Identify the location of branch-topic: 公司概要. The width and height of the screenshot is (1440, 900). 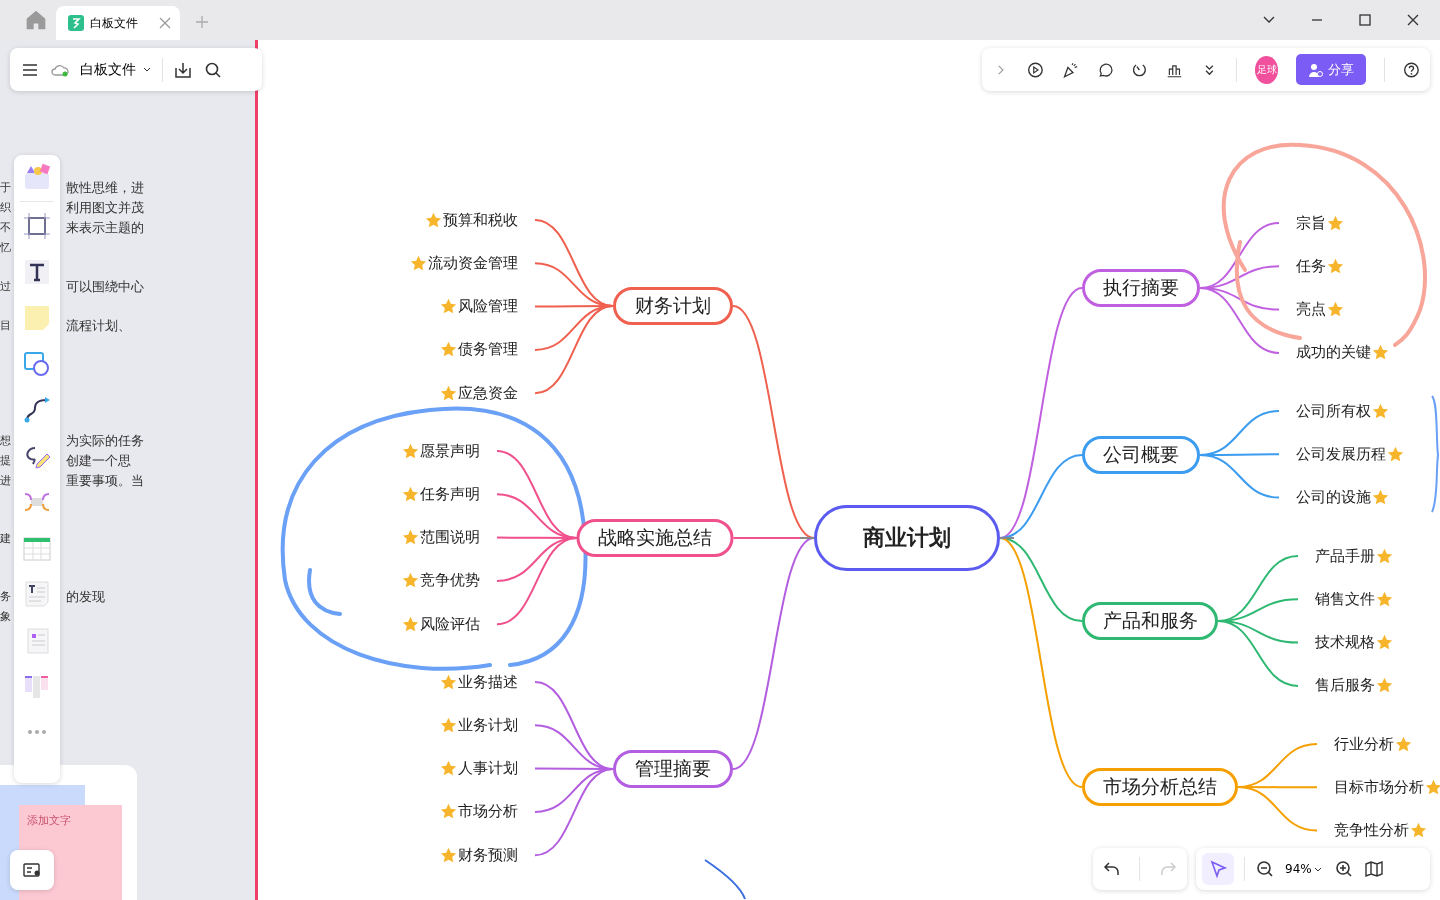
(1141, 455).